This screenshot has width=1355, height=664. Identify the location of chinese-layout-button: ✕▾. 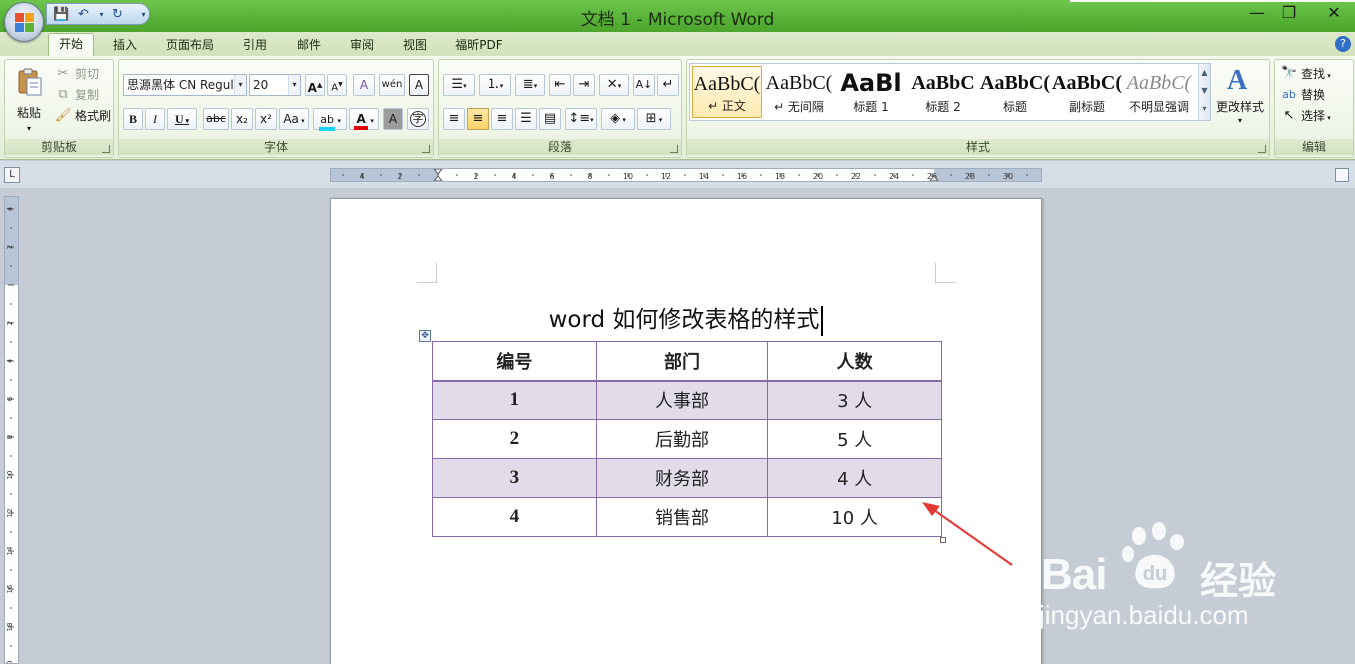
(614, 85).